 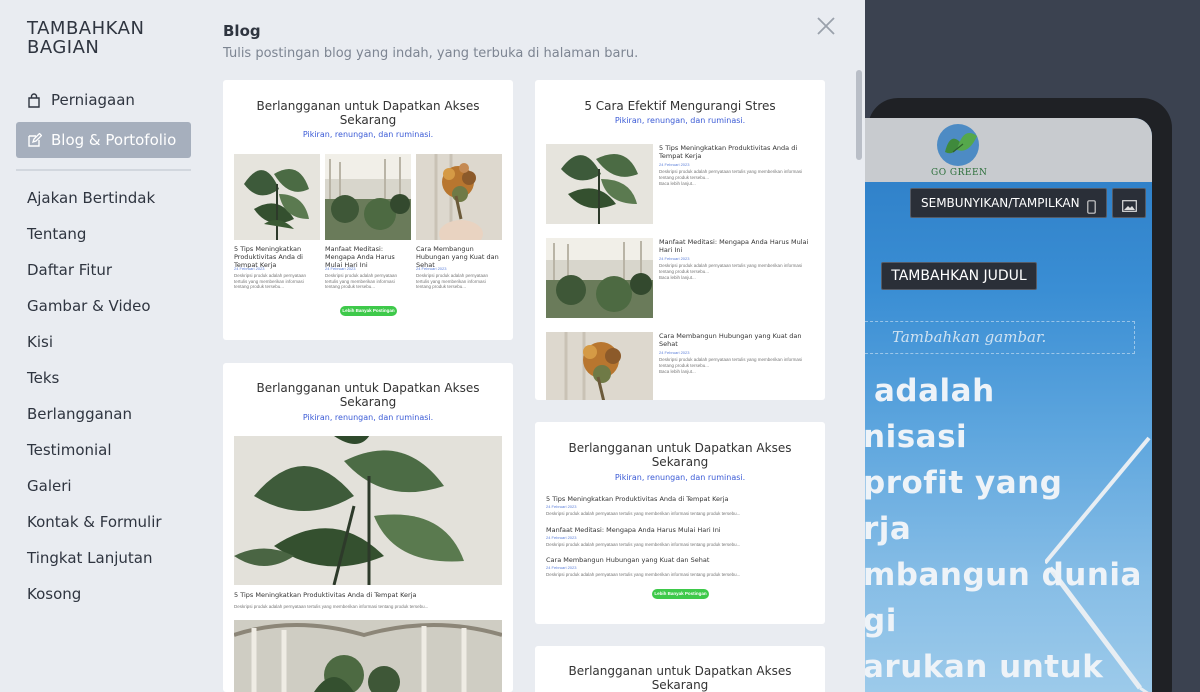 I want to click on image-icon, so click(x=1129, y=206).